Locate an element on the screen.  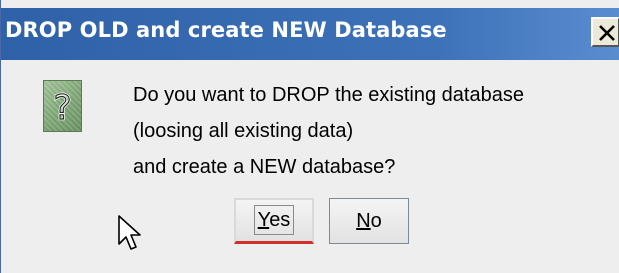
close-icon is located at coordinates (607, 33).